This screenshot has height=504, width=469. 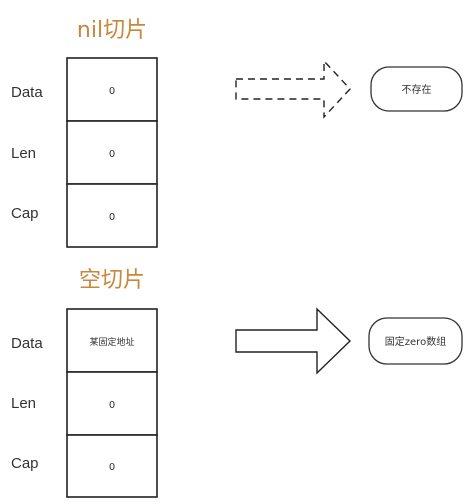 What do you see at coordinates (415, 341) in the screenshot?
I see `empty-target-label: 固定zero数组` at bounding box center [415, 341].